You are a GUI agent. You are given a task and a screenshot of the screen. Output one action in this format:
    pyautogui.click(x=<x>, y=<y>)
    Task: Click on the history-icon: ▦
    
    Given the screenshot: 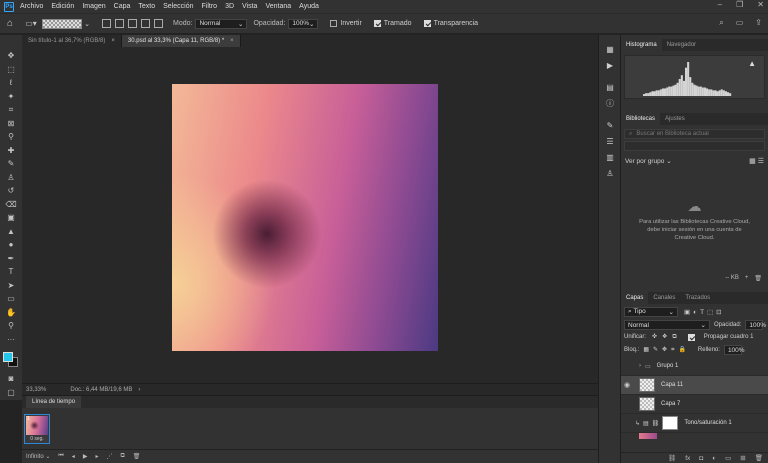 What is the action you would take?
    pyautogui.click(x=610, y=49)
    